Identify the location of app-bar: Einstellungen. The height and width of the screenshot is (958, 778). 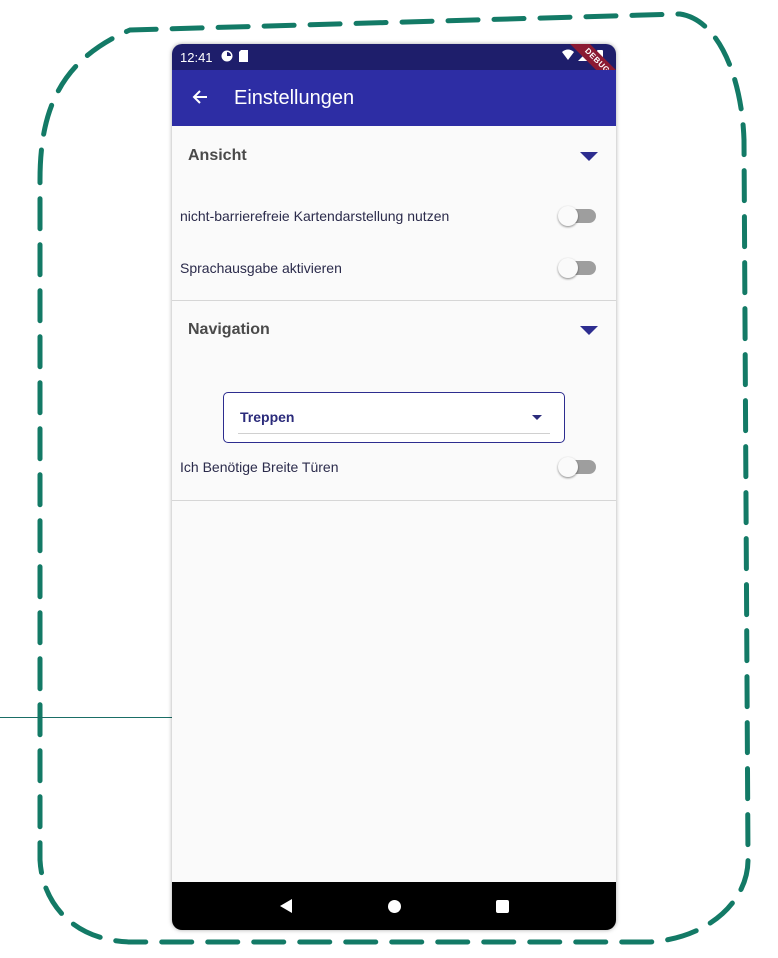
(394, 98).